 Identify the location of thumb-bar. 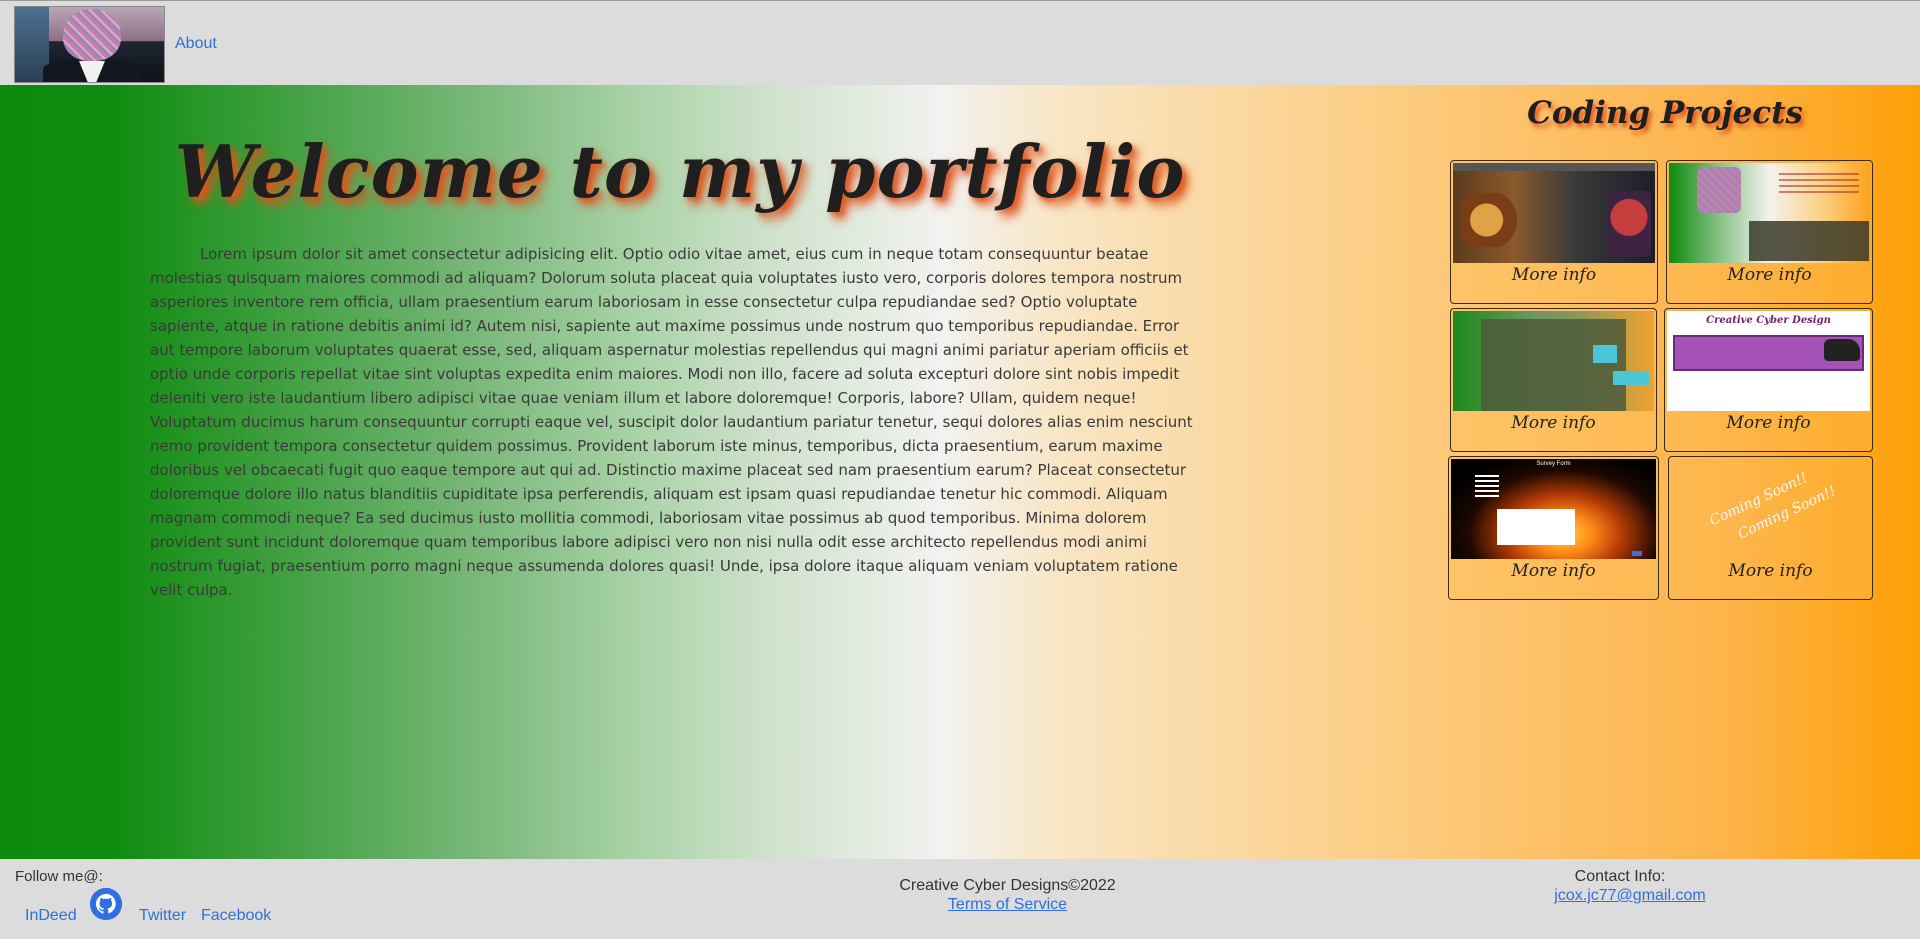
(1554, 167).